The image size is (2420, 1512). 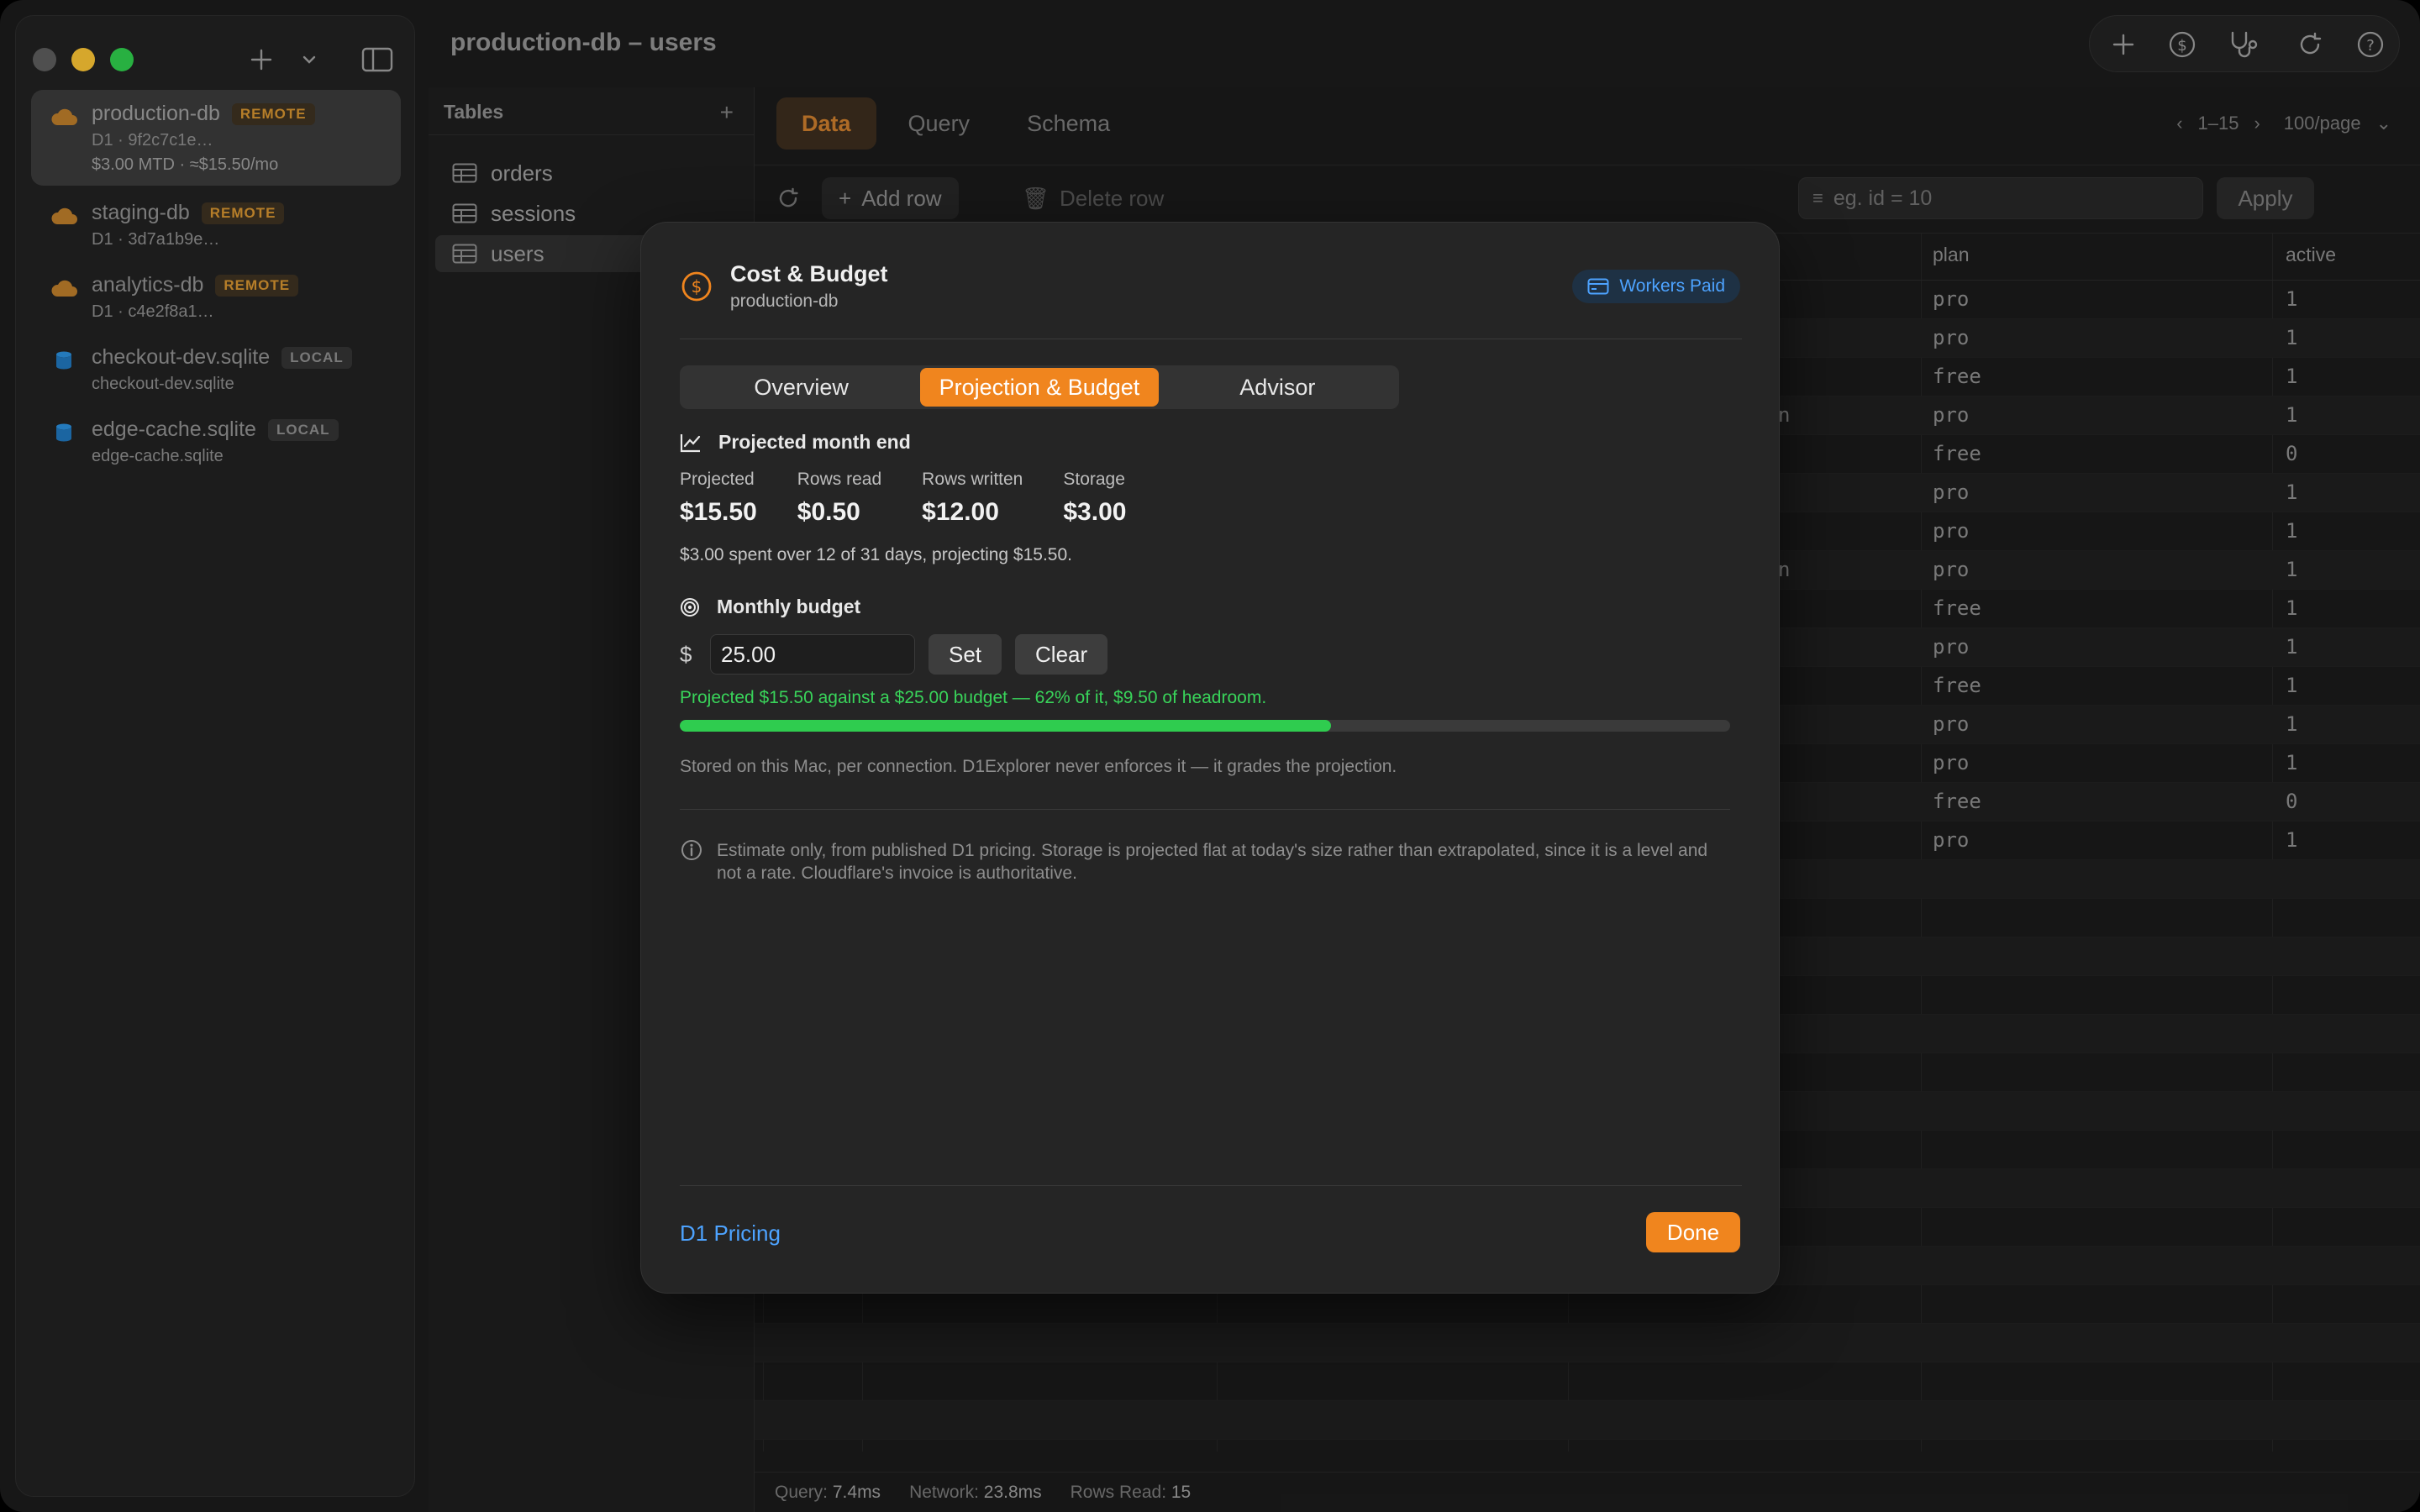 I want to click on segment-advisor: Advisor, so click(x=1278, y=387).